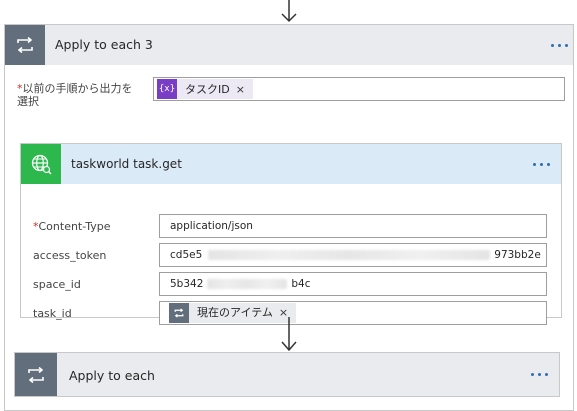 The width and height of the screenshot is (577, 411). Describe the element at coordinates (70, 255) in the screenshot. I see `access-token-label: access_token` at that location.